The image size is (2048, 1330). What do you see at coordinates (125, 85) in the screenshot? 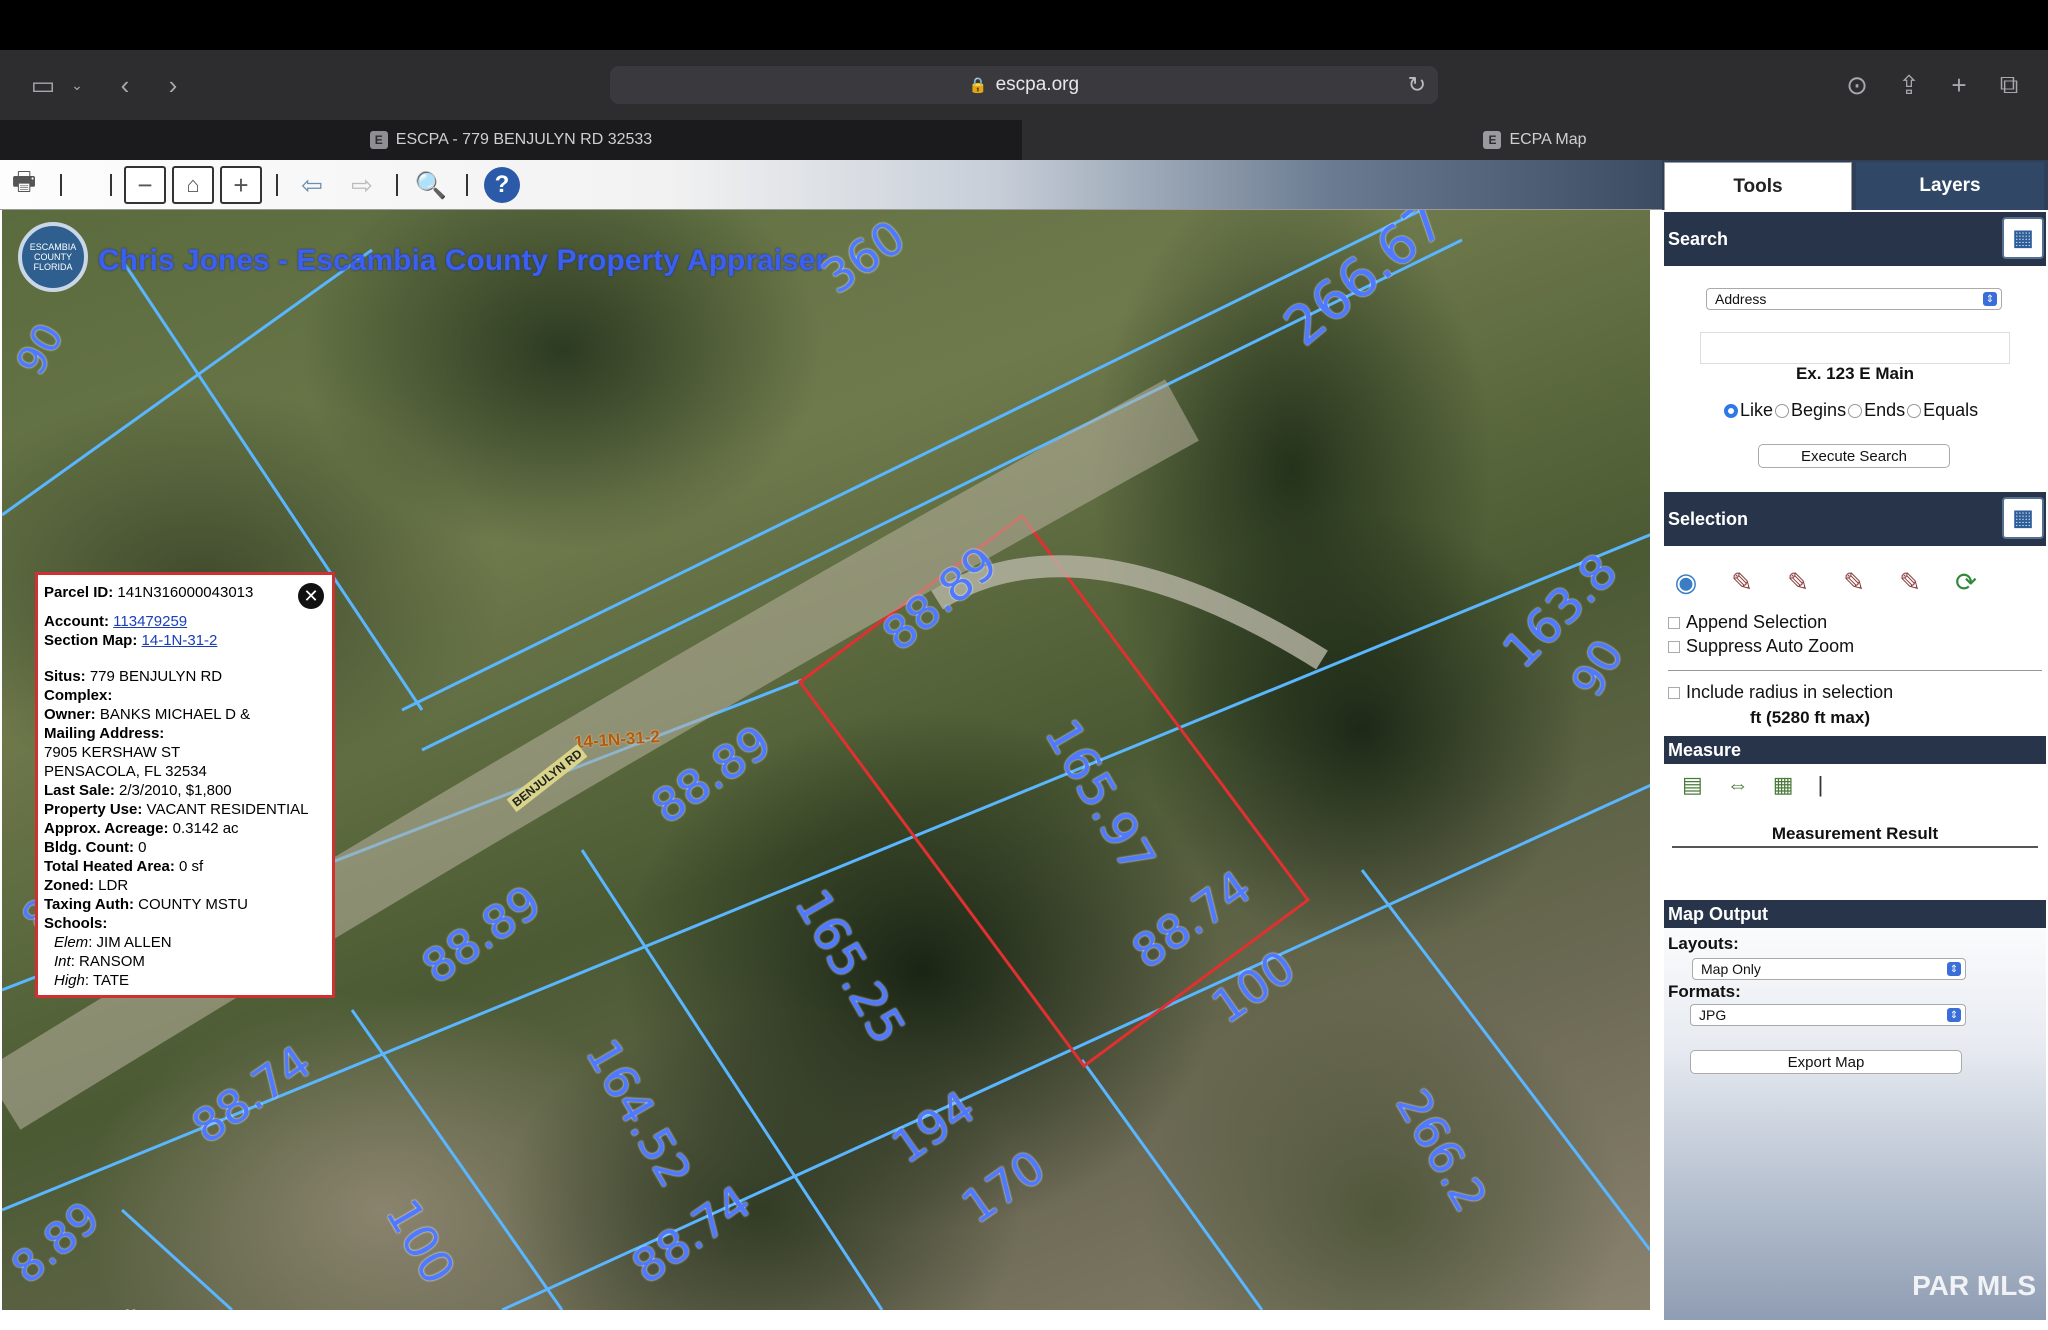
I see `back-icon: ‹` at bounding box center [125, 85].